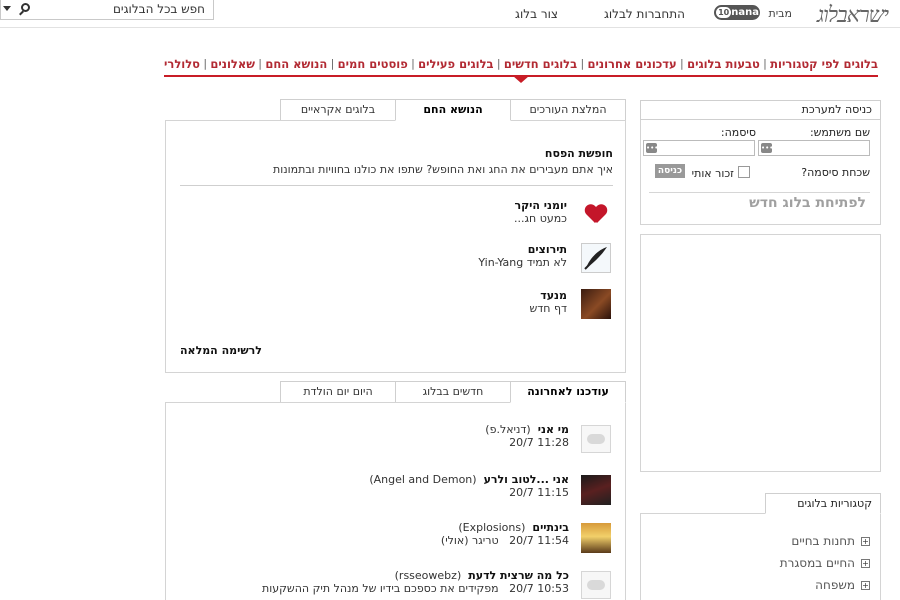 Image resolution: width=900 pixels, height=600 pixels. Describe the element at coordinates (759, 192) in the screenshot. I see `divider` at that location.